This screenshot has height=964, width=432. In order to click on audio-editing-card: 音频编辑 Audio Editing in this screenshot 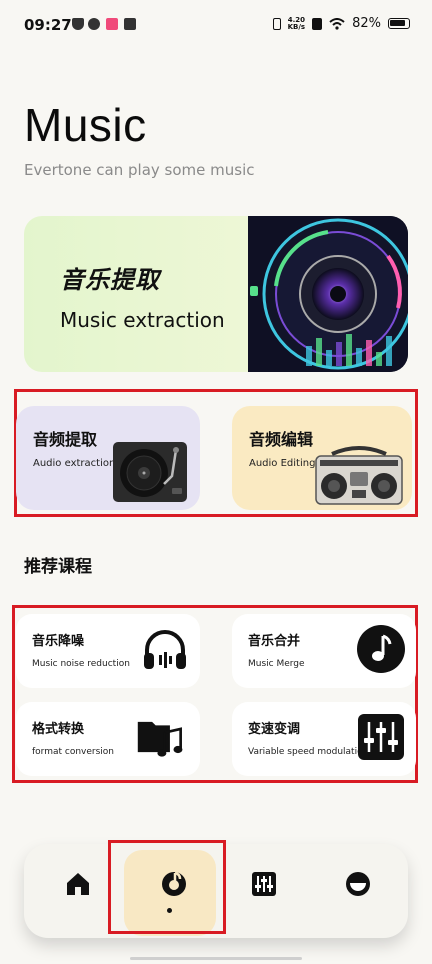, I will do `click(322, 458)`.